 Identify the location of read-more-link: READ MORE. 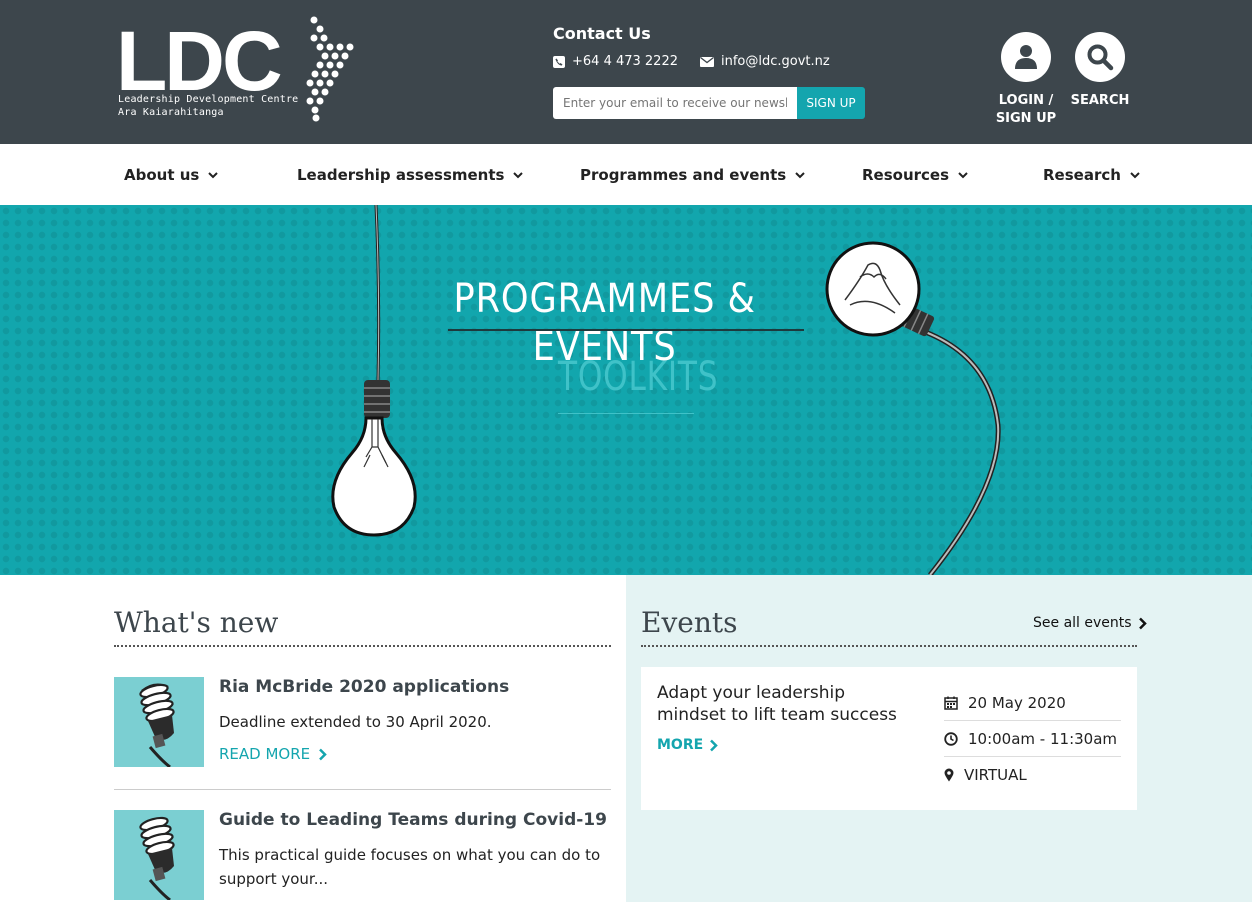
(273, 754).